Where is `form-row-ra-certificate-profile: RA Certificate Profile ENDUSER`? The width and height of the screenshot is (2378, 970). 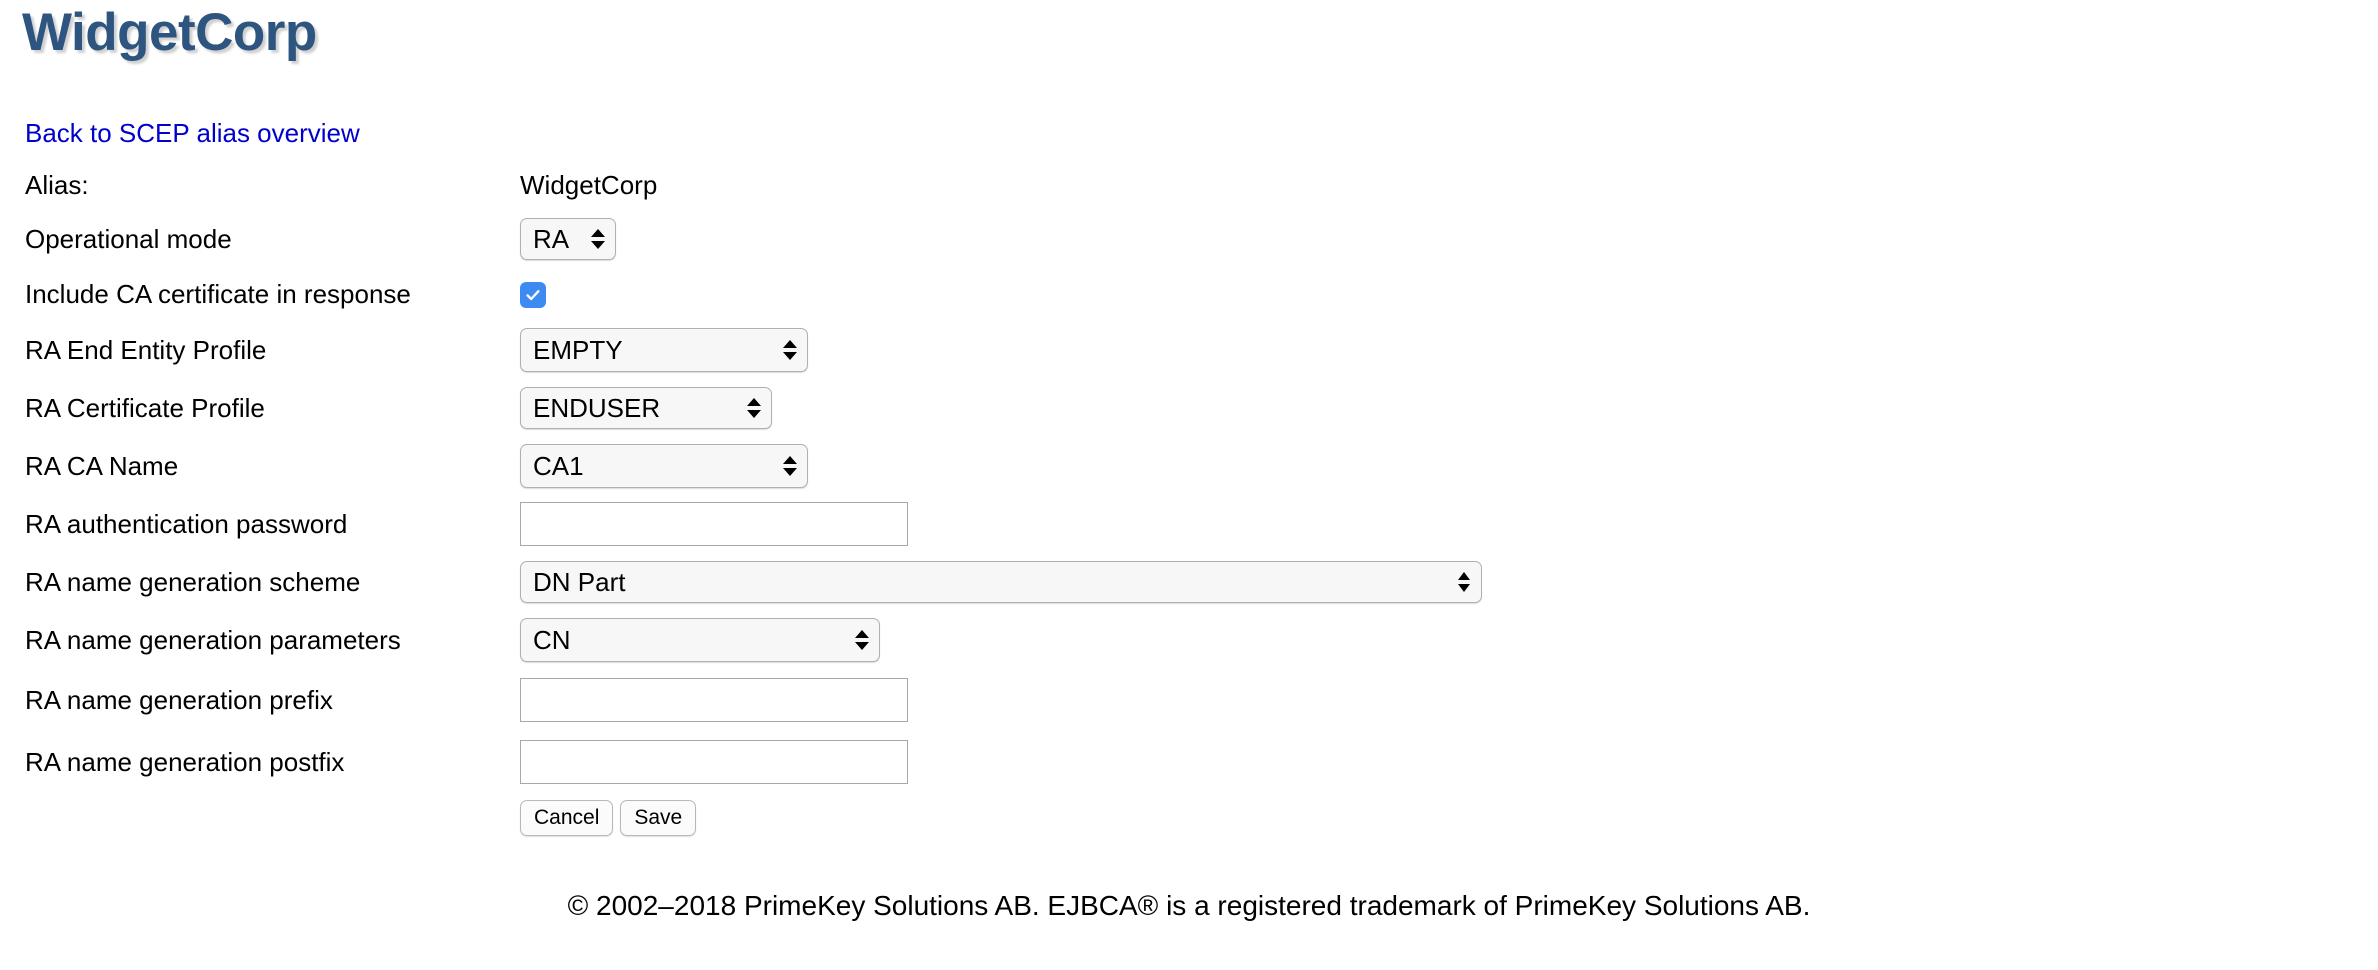
form-row-ra-certificate-profile: RA Certificate Profile ENDUSER is located at coordinates (1189, 408).